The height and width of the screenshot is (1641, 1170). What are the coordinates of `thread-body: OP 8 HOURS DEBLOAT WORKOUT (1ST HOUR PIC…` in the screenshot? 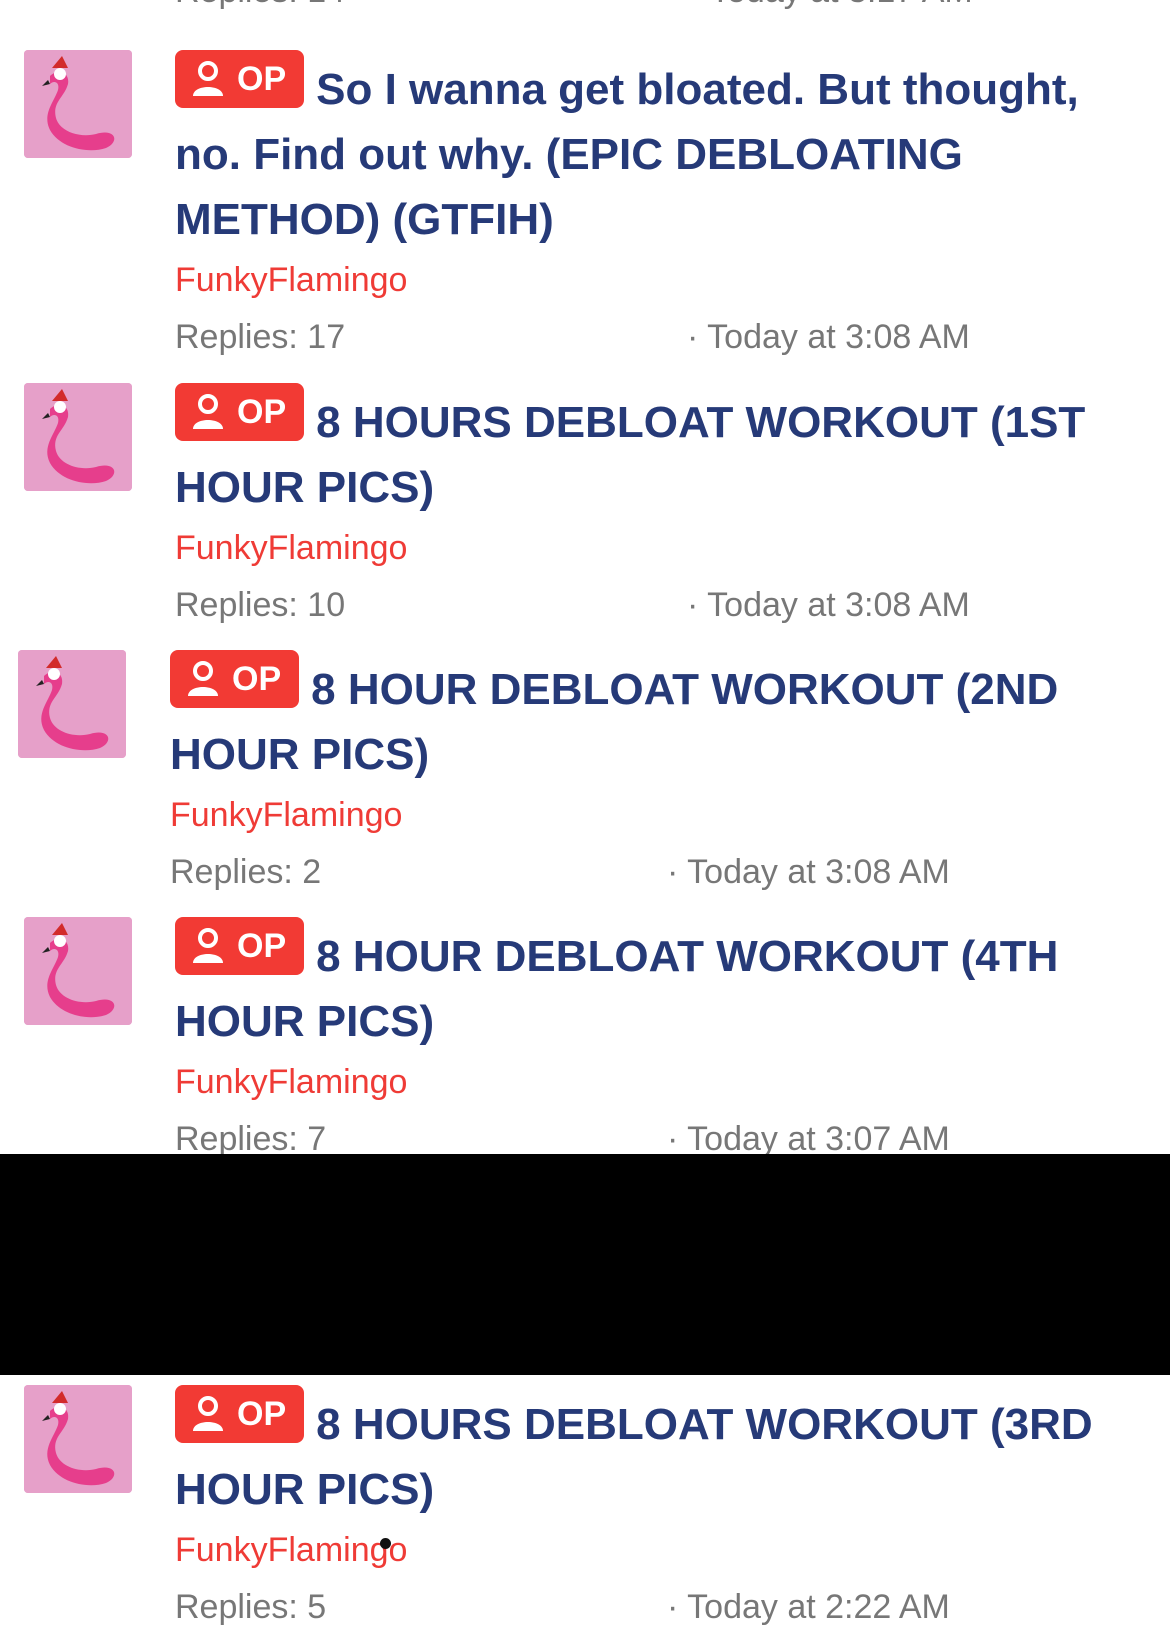 It's located at (665, 504).